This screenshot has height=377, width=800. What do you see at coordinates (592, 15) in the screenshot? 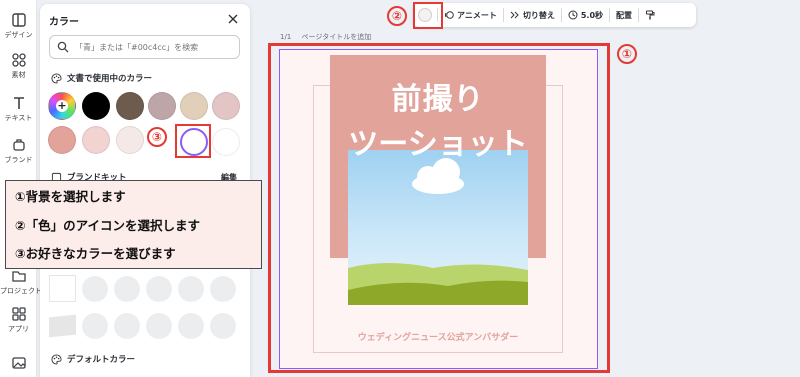
I see `duration-label: 5.0秒` at bounding box center [592, 15].